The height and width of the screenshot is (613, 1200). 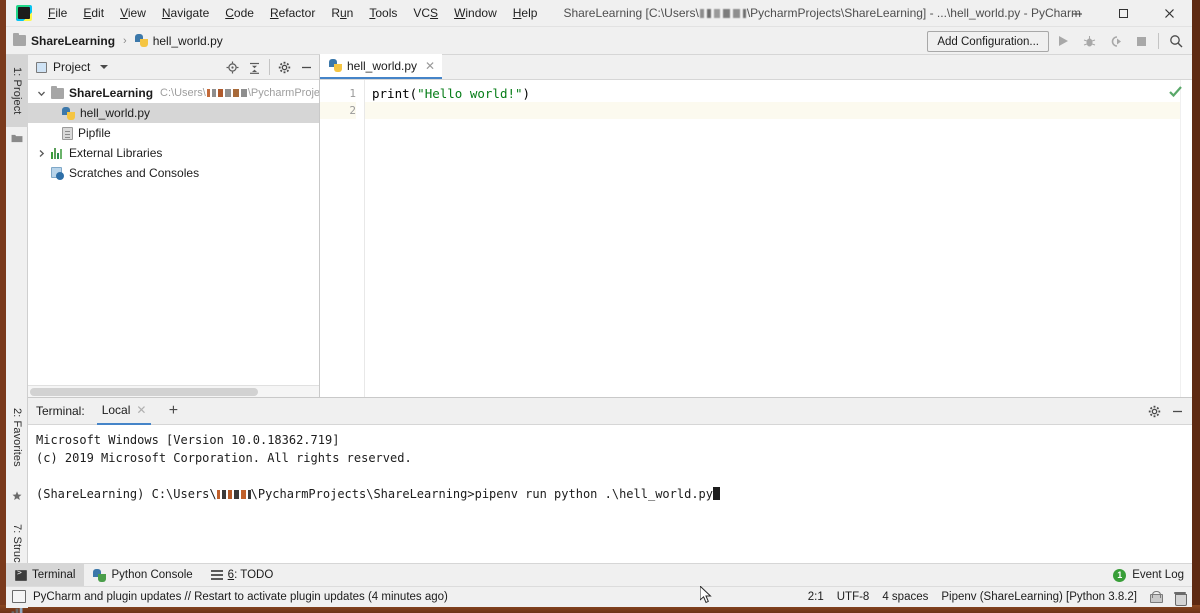 What do you see at coordinates (233, 494) in the screenshot?
I see `terminal-redacted-username` at bounding box center [233, 494].